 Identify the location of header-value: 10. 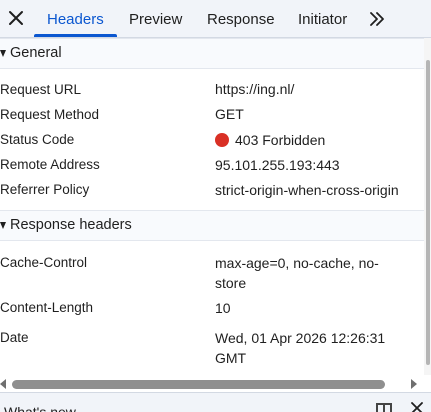
(223, 308).